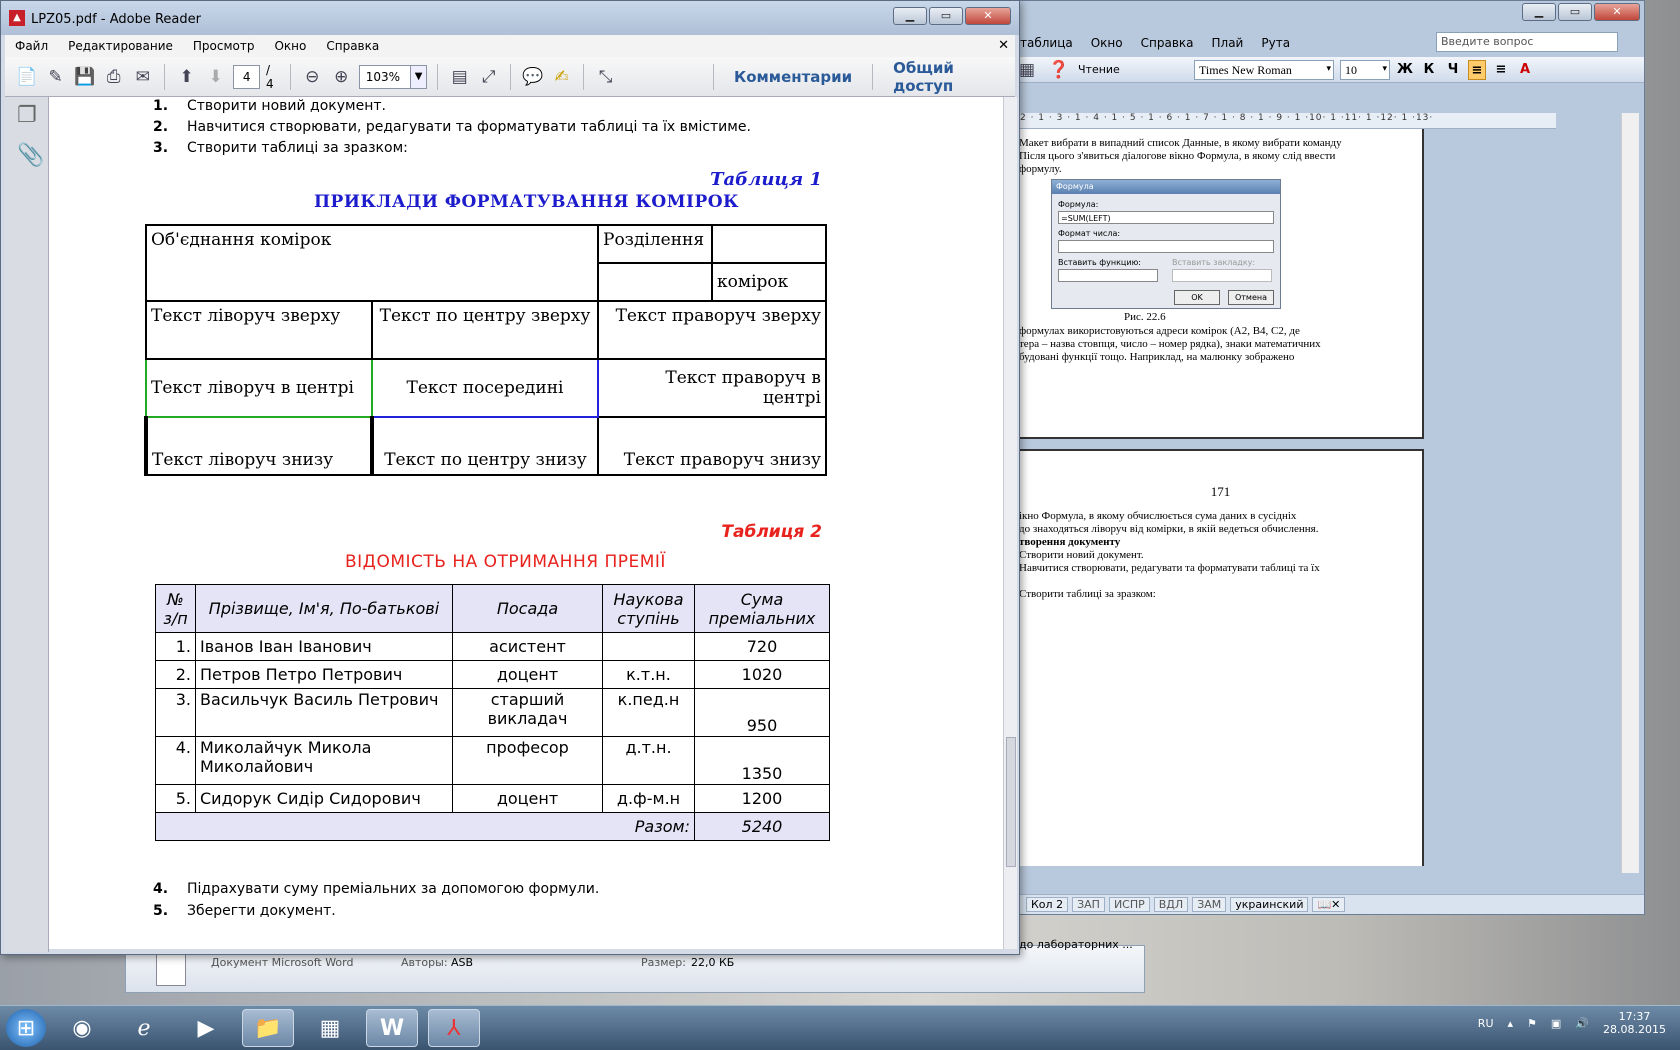 The image size is (1680, 1050). I want to click on align-center-button: ≡, so click(1501, 70).